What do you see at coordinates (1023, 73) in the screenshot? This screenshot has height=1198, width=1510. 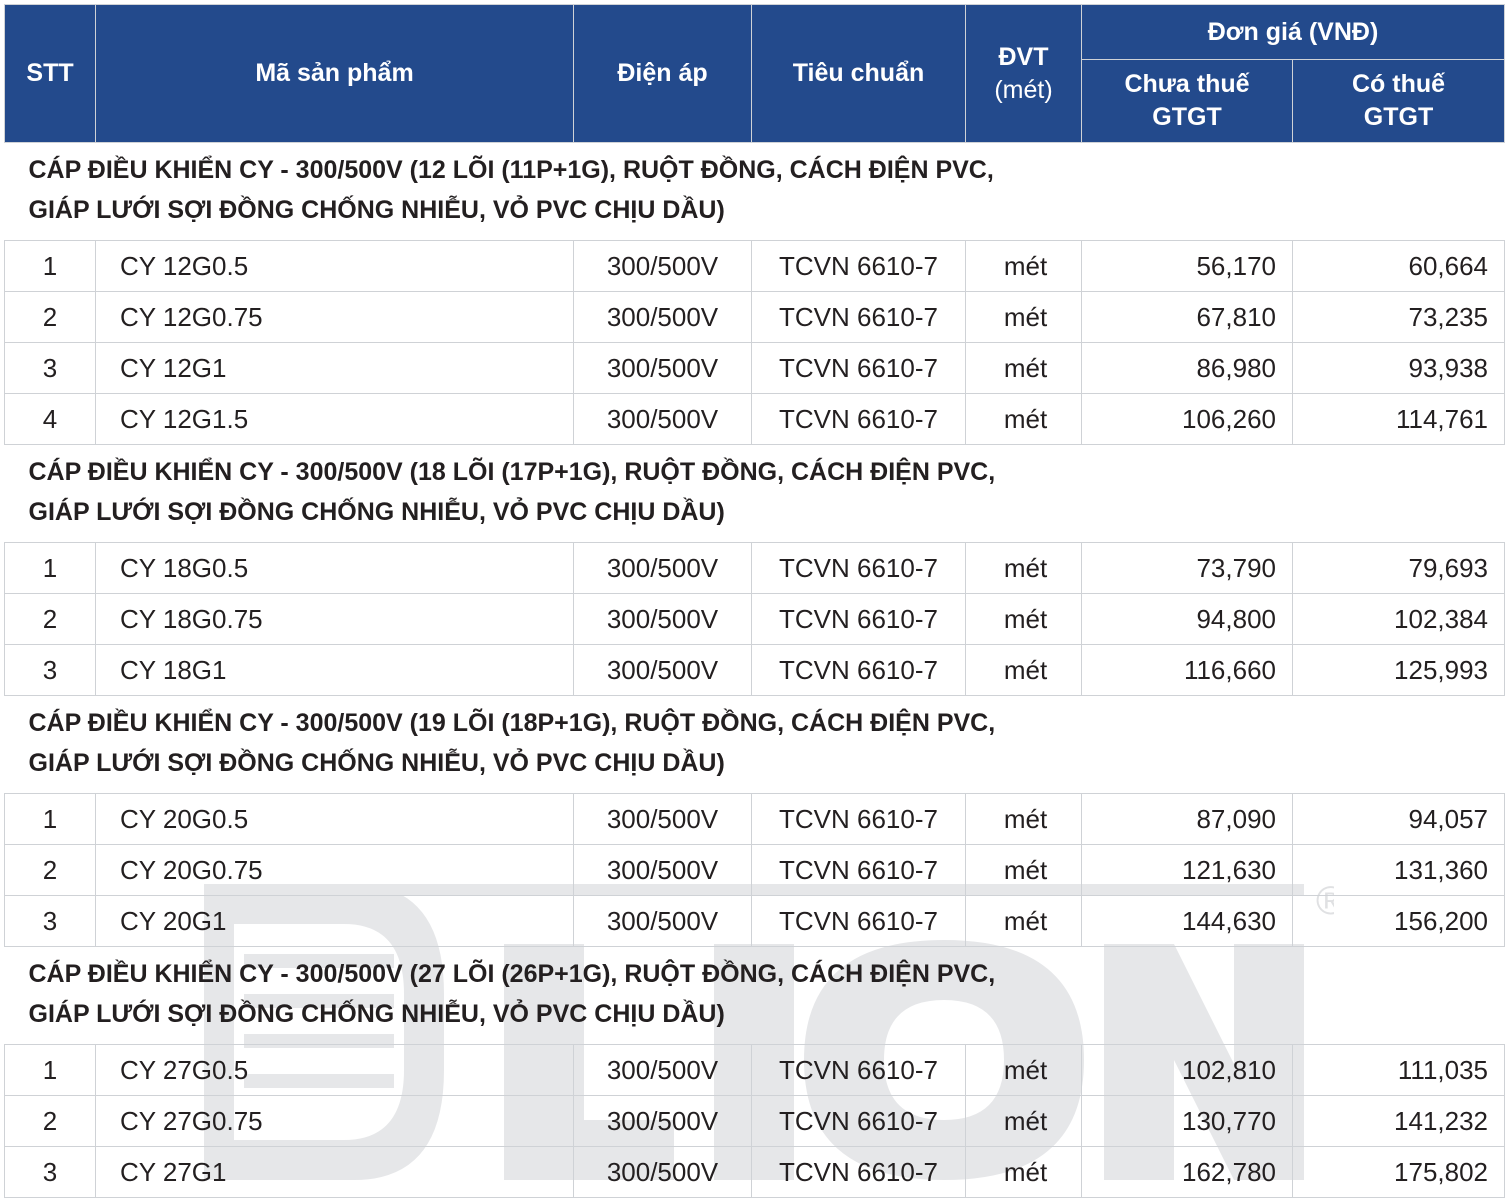 I see `header-unit: ĐVT (mét)` at bounding box center [1023, 73].